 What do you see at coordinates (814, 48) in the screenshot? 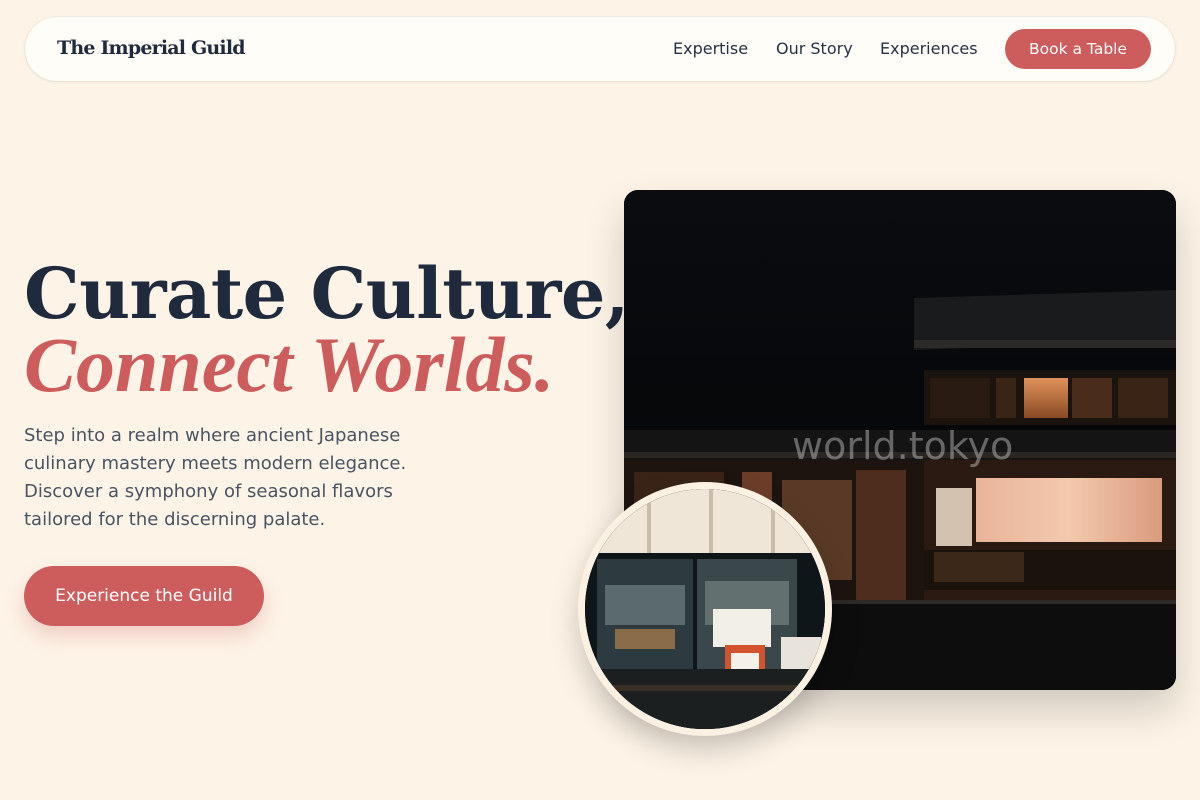
I see `nav-link-our-story: Our Story` at bounding box center [814, 48].